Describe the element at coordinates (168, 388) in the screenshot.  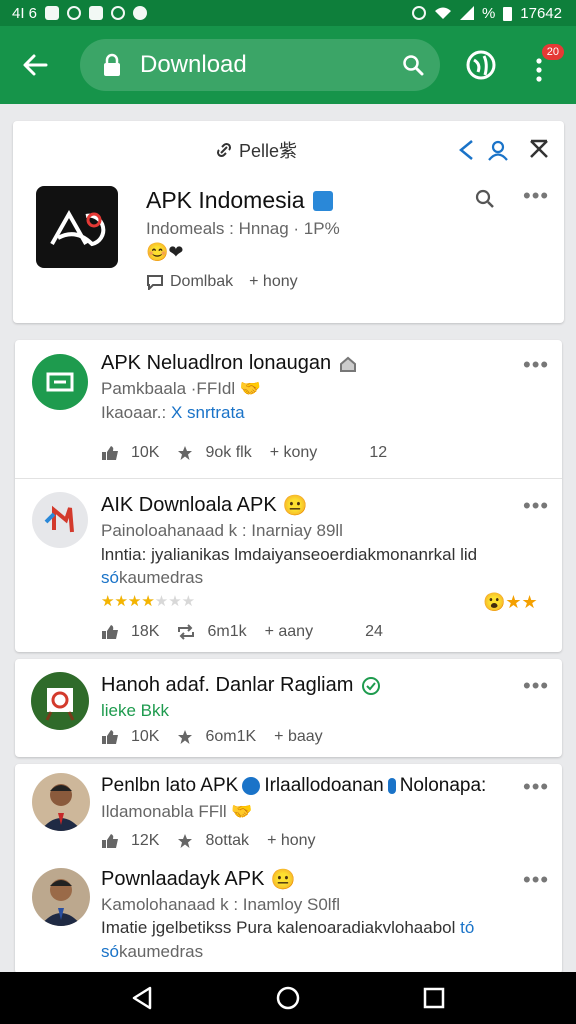
I see `item-line1-text: Pamkbaala ·FFIdl` at that location.